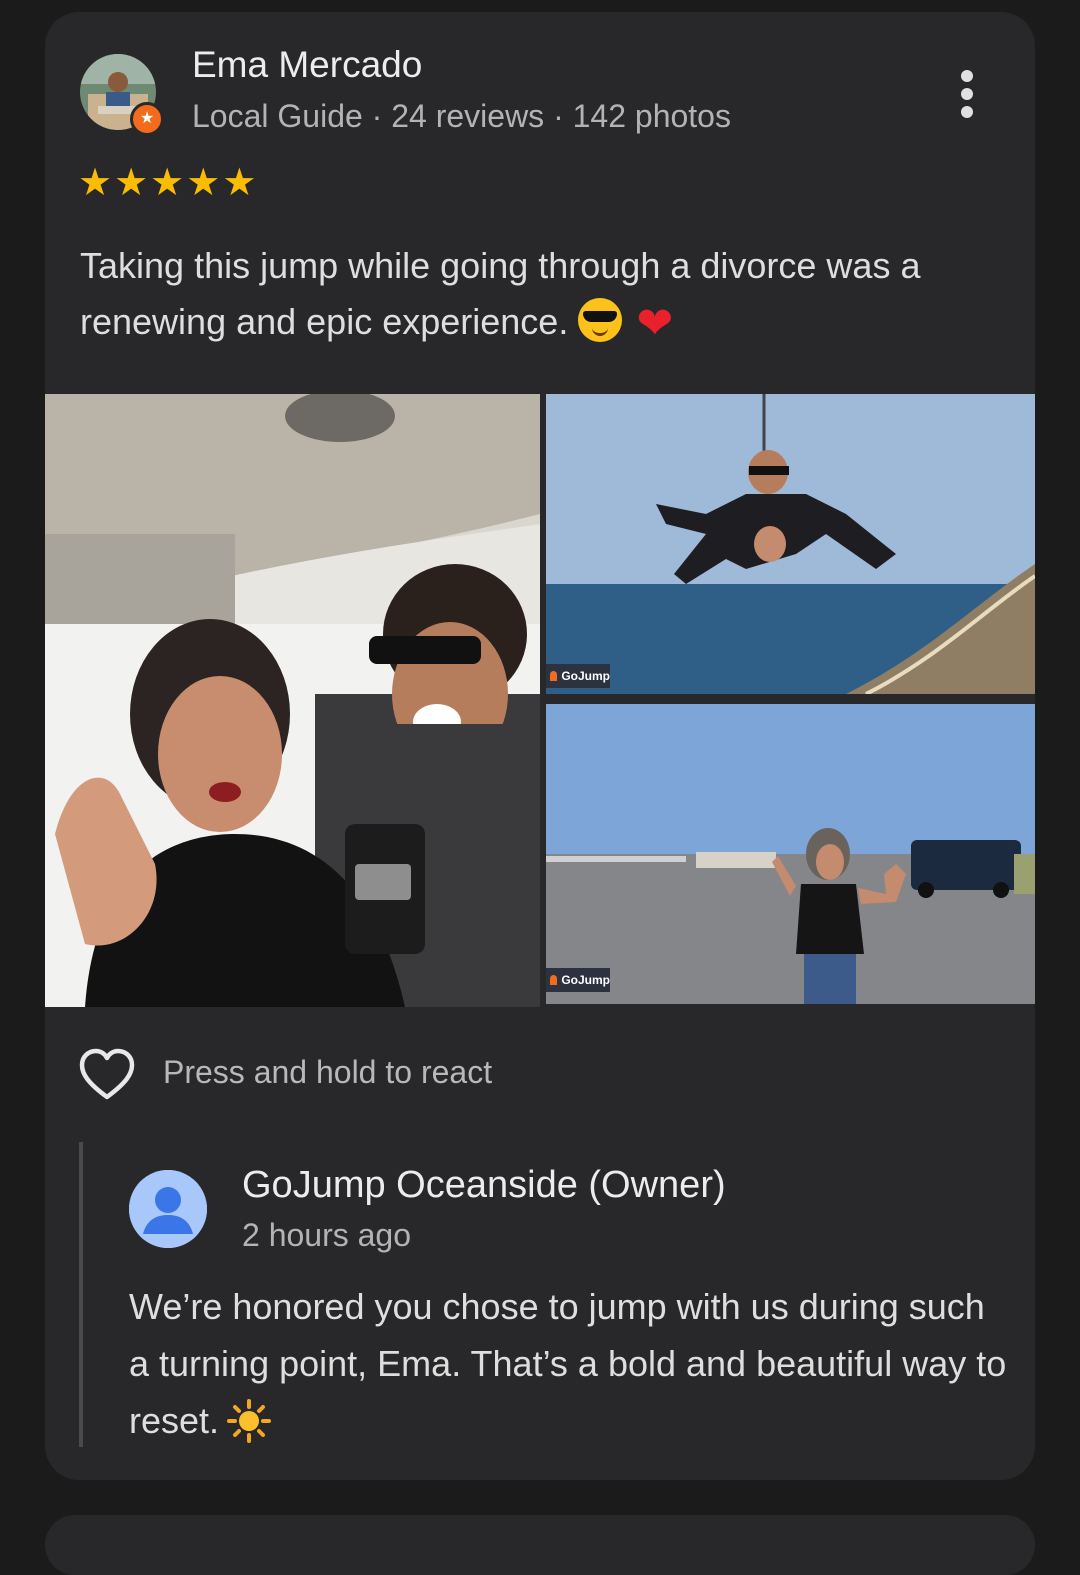 Image resolution: width=1080 pixels, height=1575 pixels. What do you see at coordinates (147, 119) in the screenshot?
I see `local-guide-badge-icon: ★` at bounding box center [147, 119].